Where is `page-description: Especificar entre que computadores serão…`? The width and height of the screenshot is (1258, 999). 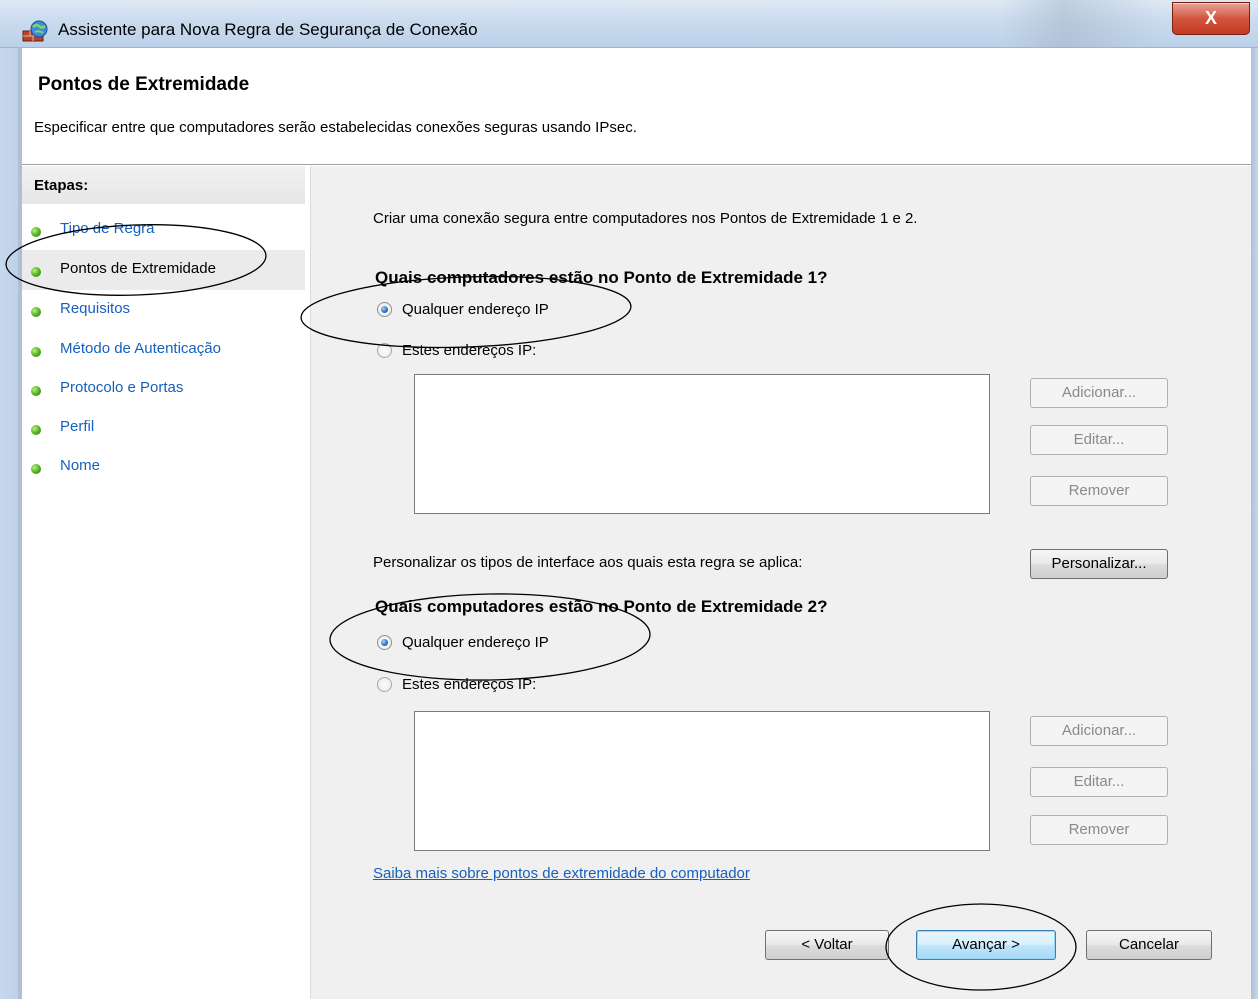
page-description: Especificar entre que computadores serão… is located at coordinates (335, 127).